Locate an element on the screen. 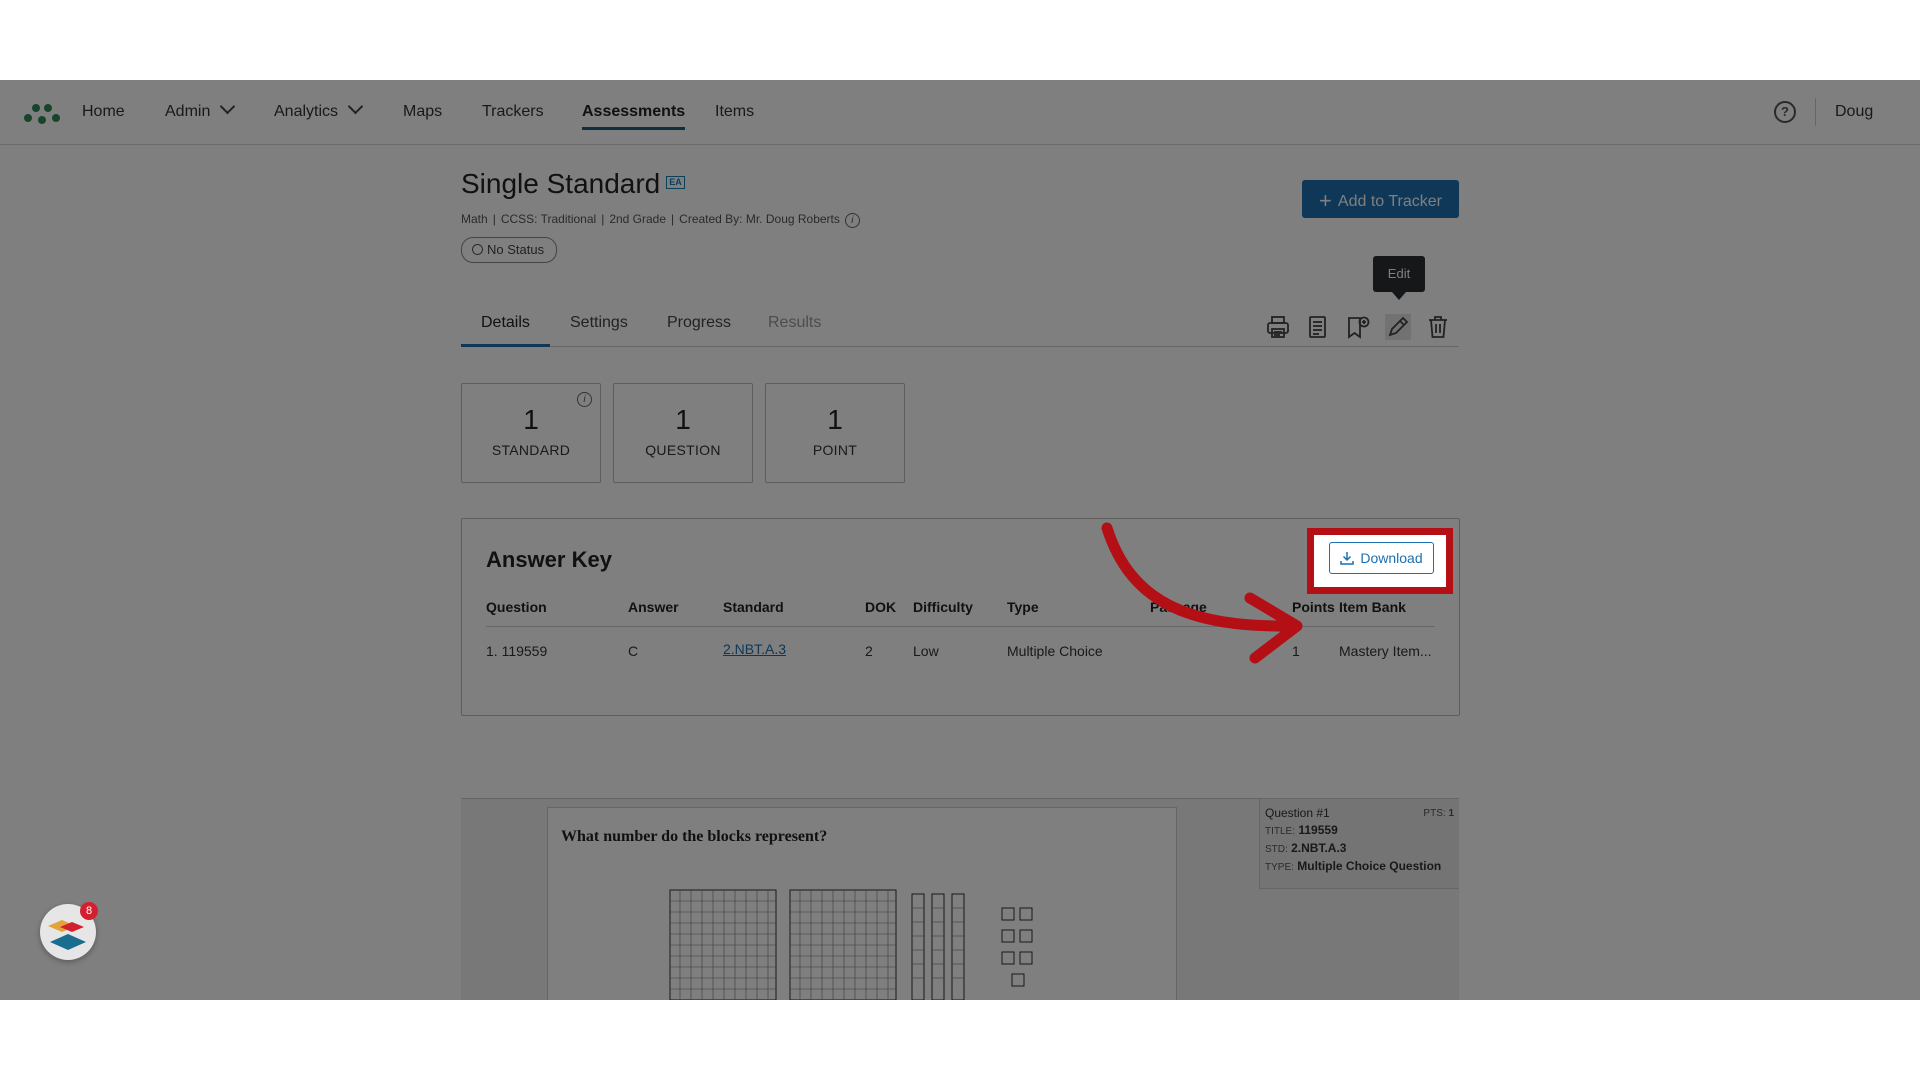 The image size is (1920, 1080). type-value: Multiple Choice Question is located at coordinates (1369, 866).